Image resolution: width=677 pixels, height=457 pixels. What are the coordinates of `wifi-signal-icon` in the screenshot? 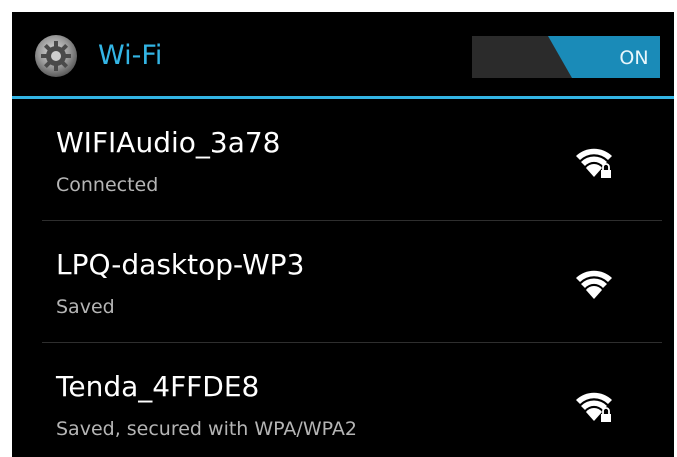 It's located at (594, 284).